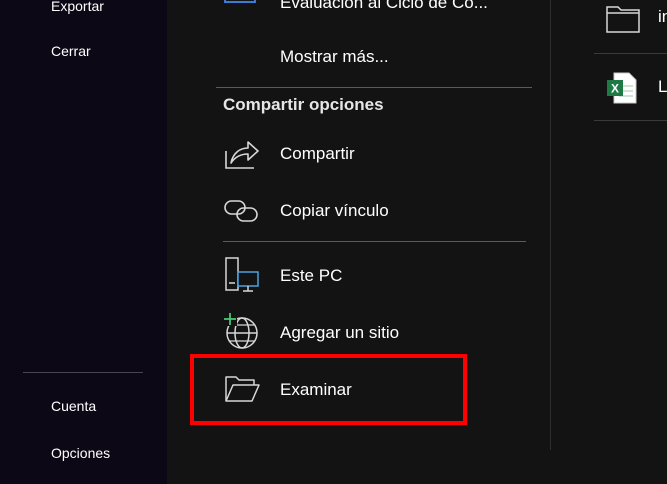  What do you see at coordinates (630, 53) in the screenshot?
I see `right-divider` at bounding box center [630, 53].